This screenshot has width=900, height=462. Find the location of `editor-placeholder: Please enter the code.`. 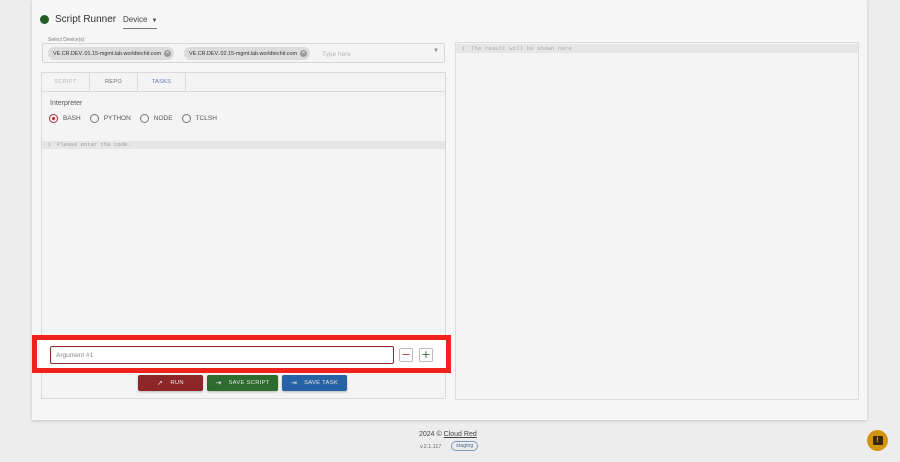

editor-placeholder: Please enter the code. is located at coordinates (94, 144).